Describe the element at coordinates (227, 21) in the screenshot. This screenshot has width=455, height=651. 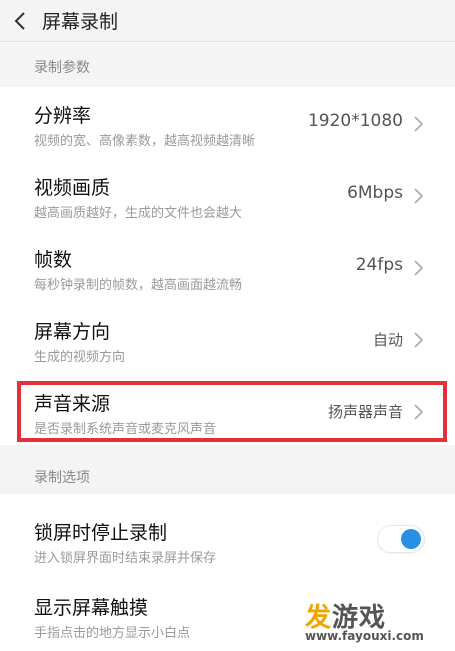
I see `title-bar: 屏幕录制` at that location.